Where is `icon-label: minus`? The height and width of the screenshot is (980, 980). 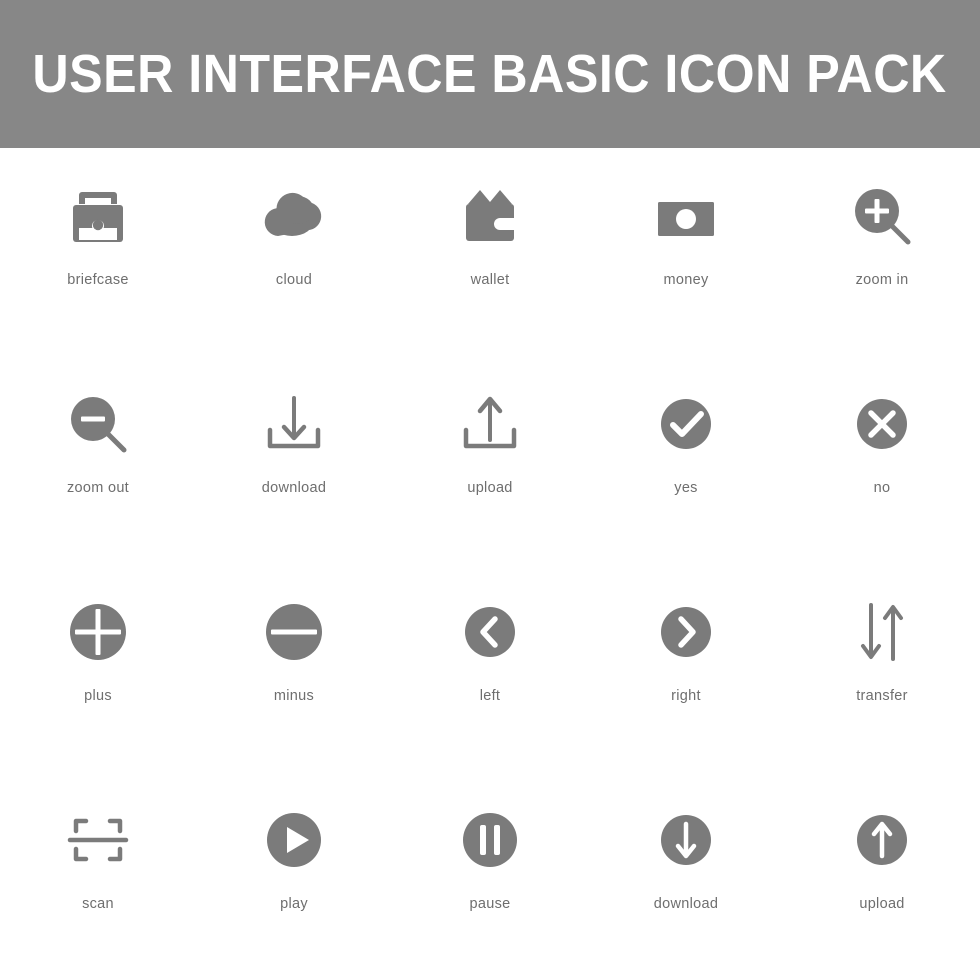
icon-label: minus is located at coordinates (294, 696).